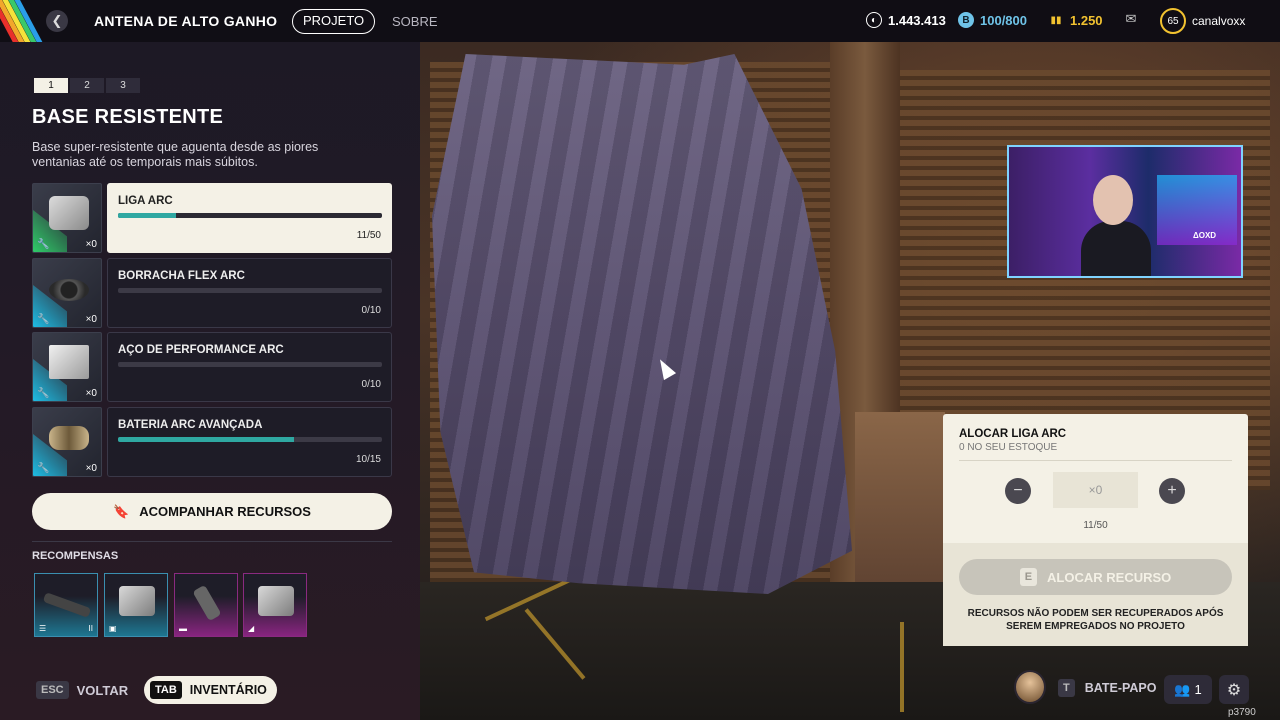  Describe the element at coordinates (75, 556) in the screenshot. I see `rewards-label: RECOMPENSAS` at that location.